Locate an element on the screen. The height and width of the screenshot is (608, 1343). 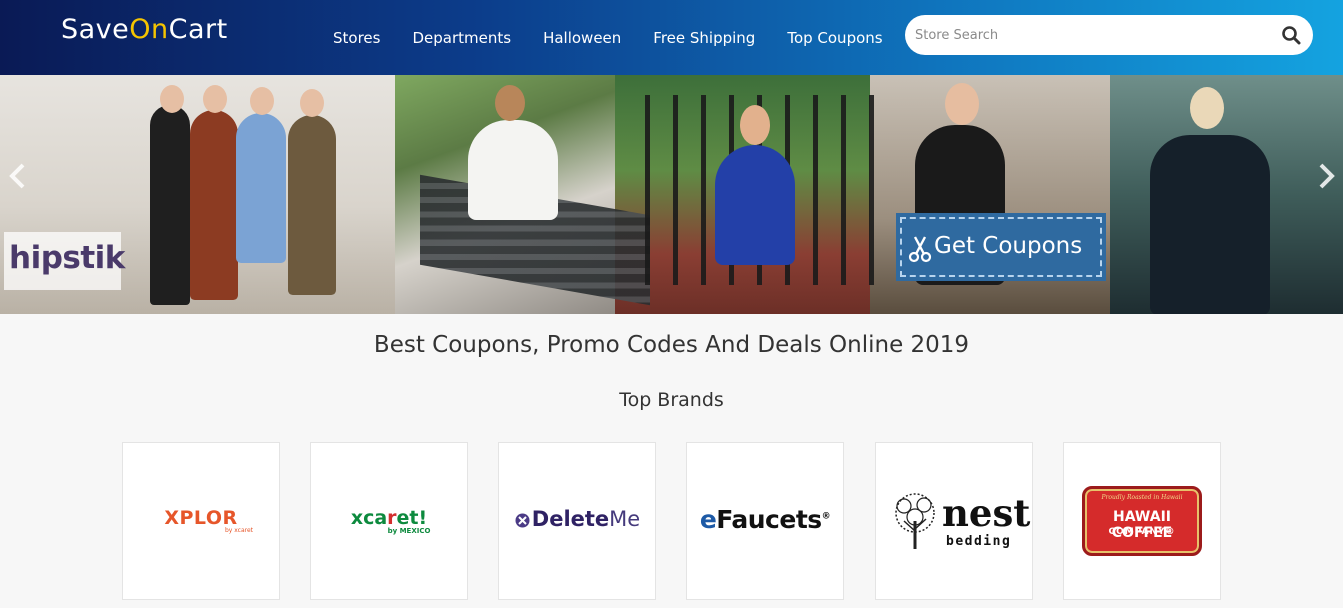
tree-icon is located at coordinates (915, 521).